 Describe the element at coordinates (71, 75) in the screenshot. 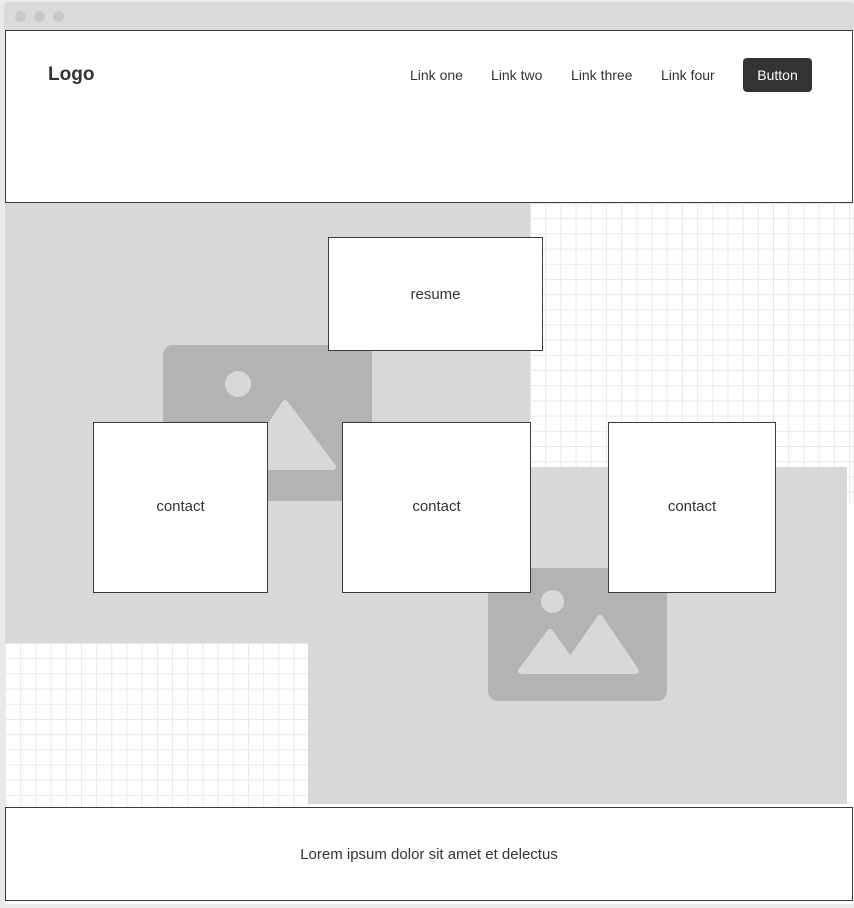

I see `logo: Logo` at that location.